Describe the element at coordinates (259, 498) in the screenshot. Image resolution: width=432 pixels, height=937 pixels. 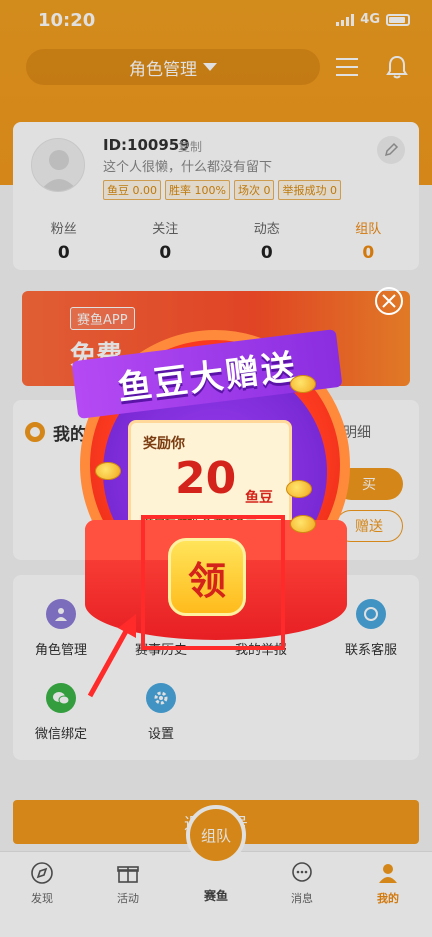
I see `reward-unit: 鱼豆` at that location.